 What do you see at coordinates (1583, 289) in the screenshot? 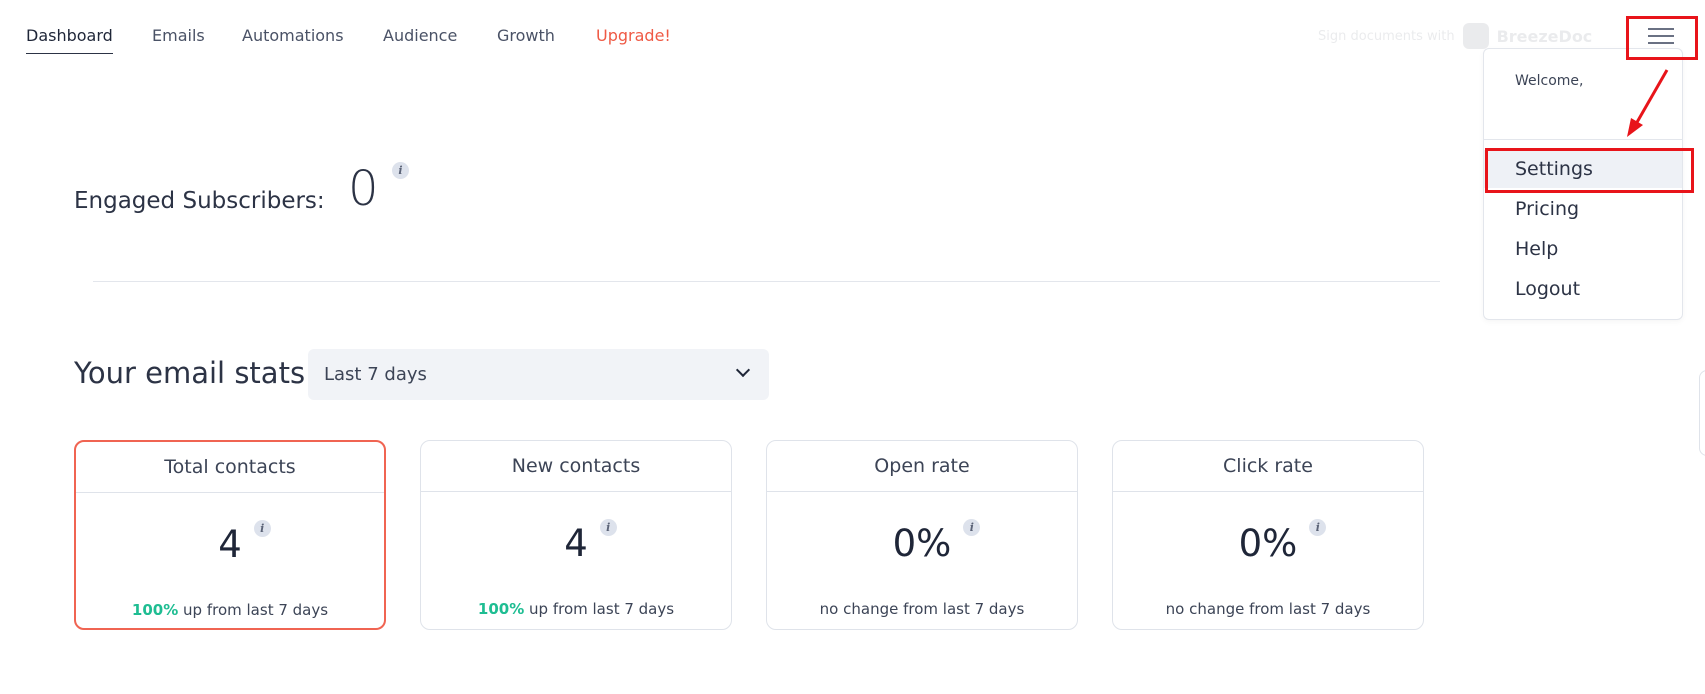
I see `menu-item-logout: Logout` at bounding box center [1583, 289].